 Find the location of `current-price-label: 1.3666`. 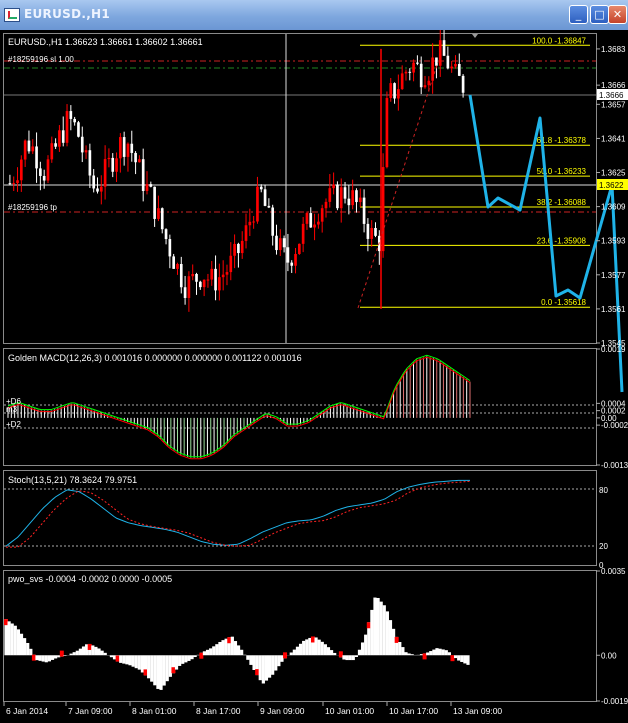

current-price-label: 1.3666 is located at coordinates (611, 95).